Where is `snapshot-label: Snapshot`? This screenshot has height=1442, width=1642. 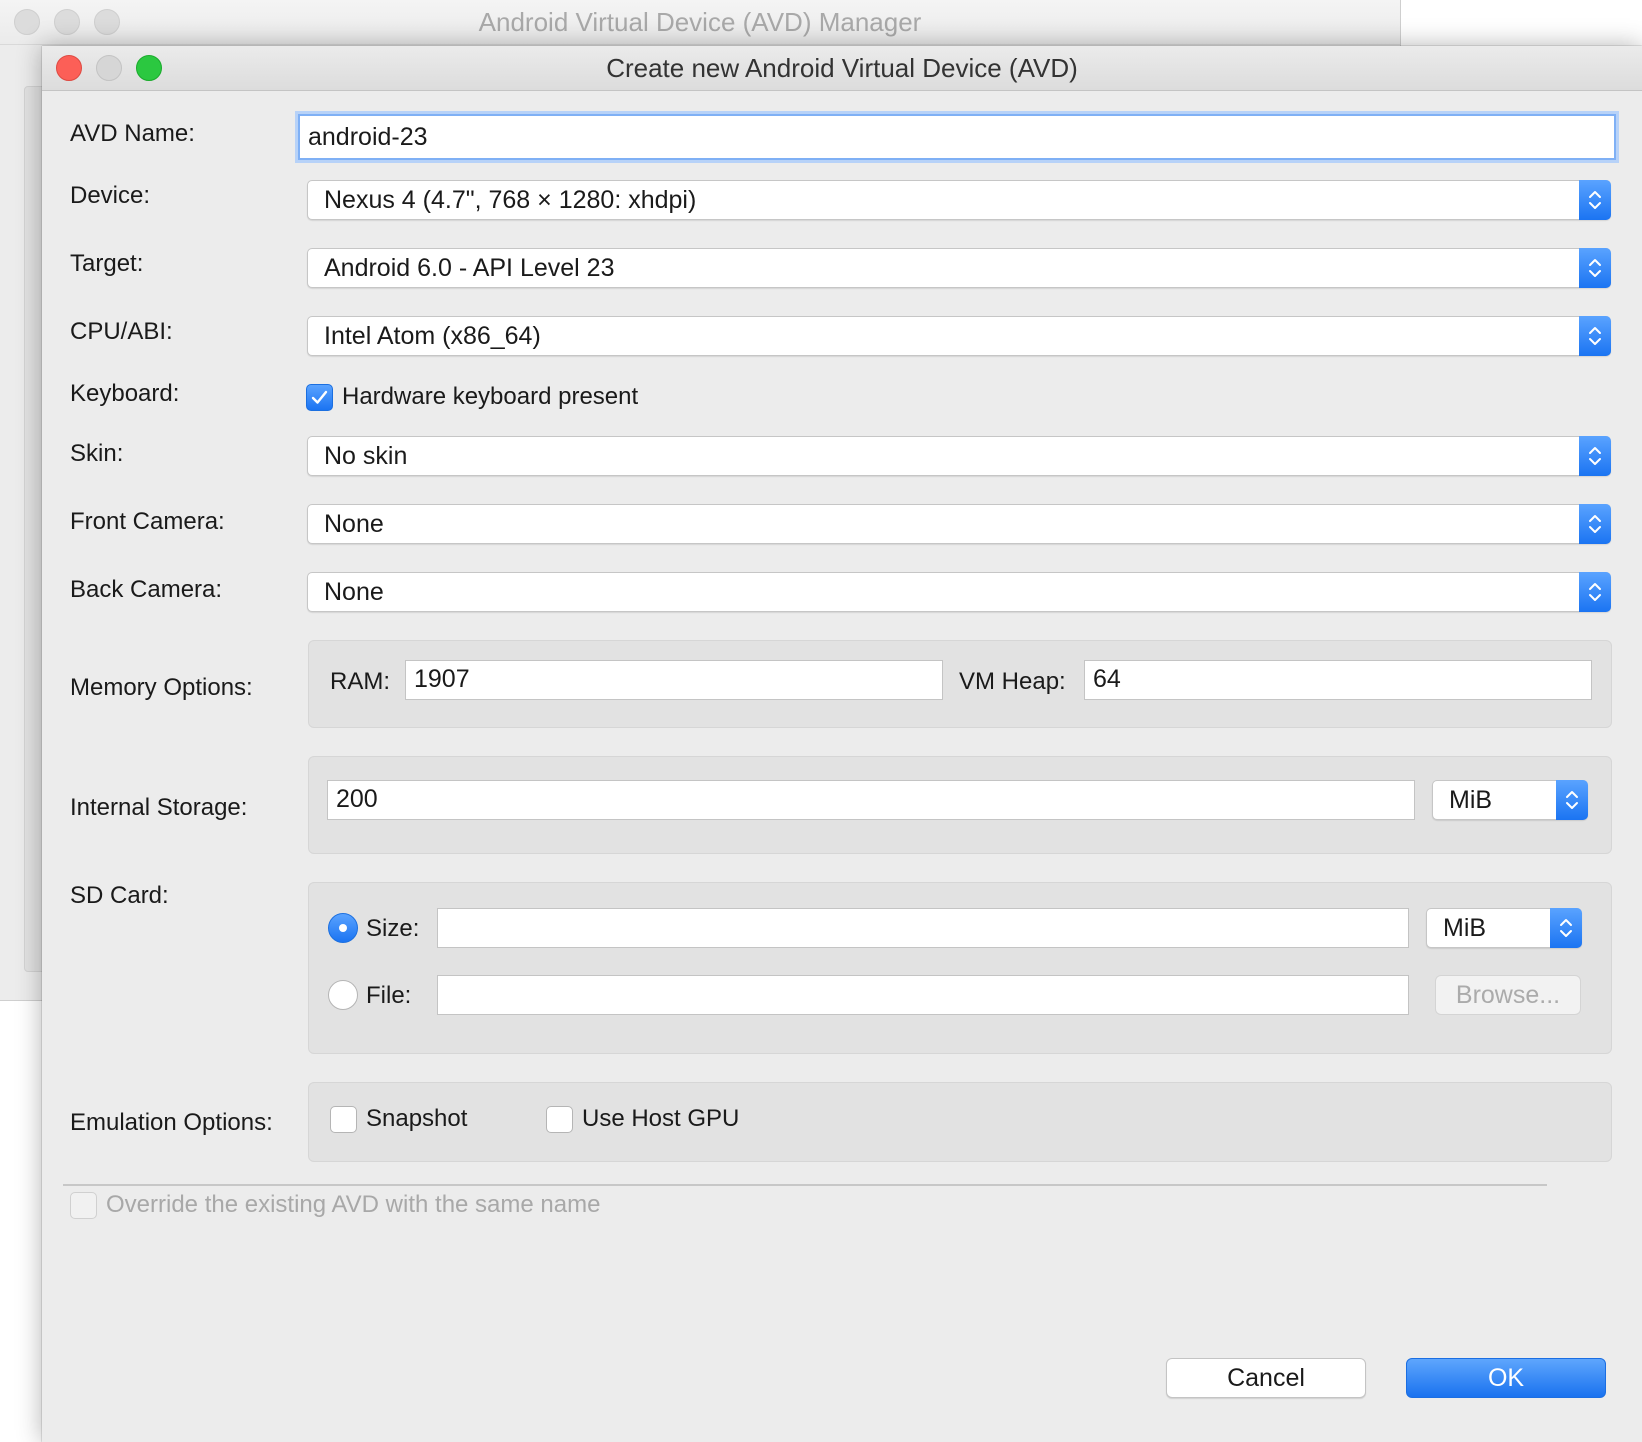
snapshot-label: Snapshot is located at coordinates (416, 1119).